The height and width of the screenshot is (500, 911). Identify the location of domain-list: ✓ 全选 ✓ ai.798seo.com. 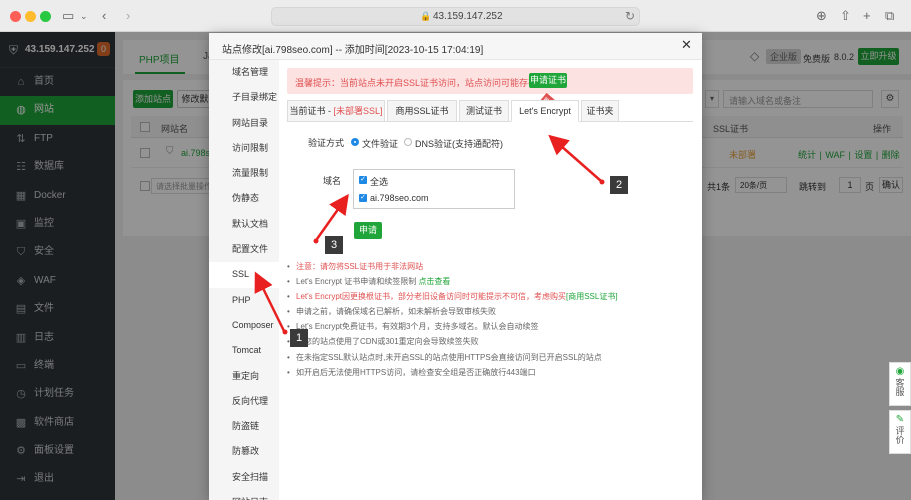
(434, 189).